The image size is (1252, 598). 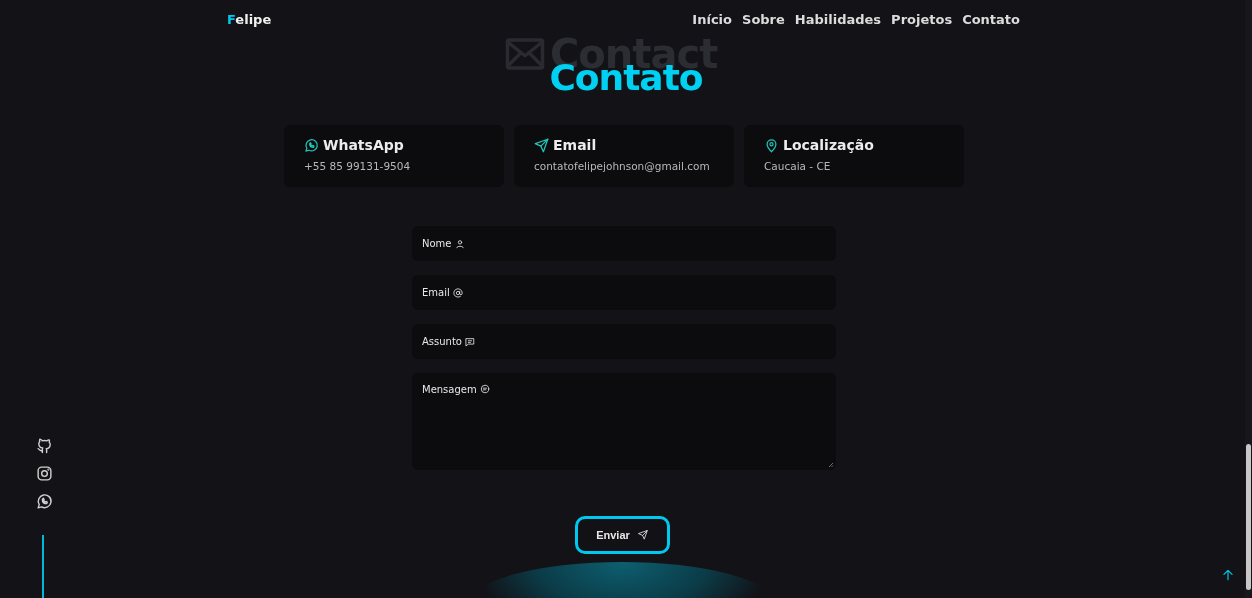 I want to click on card-value: +55 85 99131-9504, so click(x=358, y=166).